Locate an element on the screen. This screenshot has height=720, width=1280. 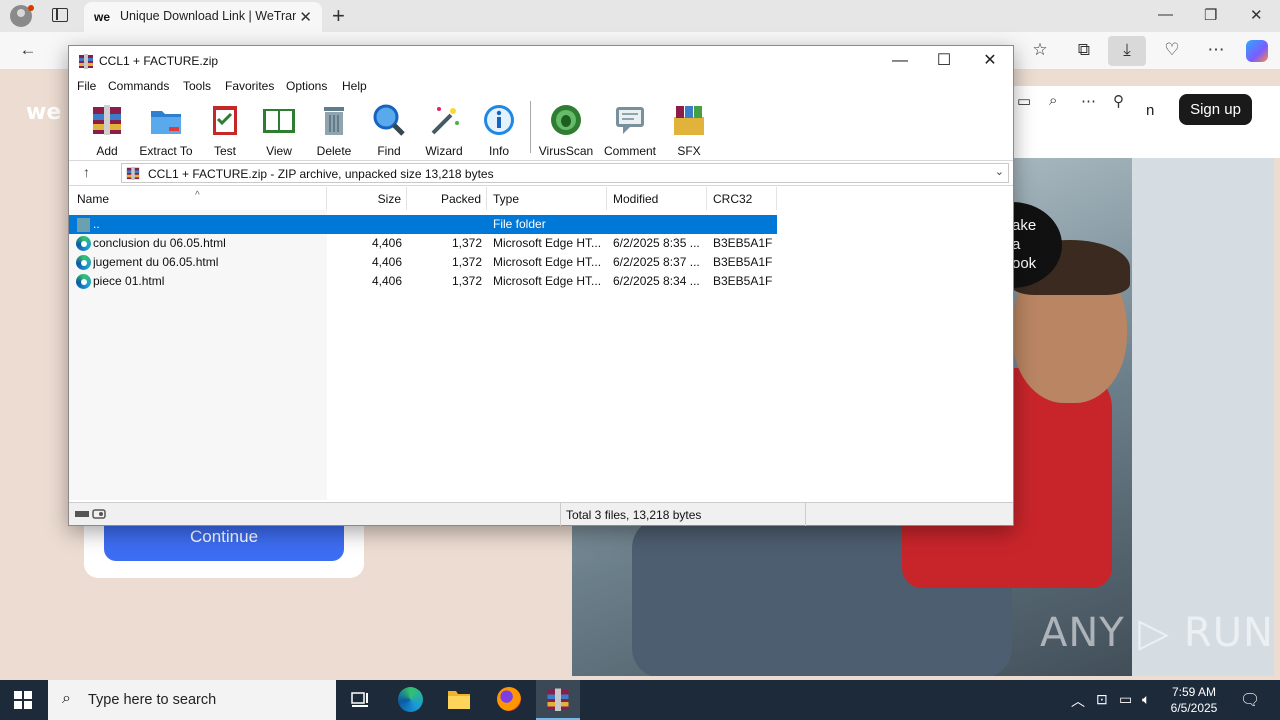
row-size: 4,406 is located at coordinates (386, 262).